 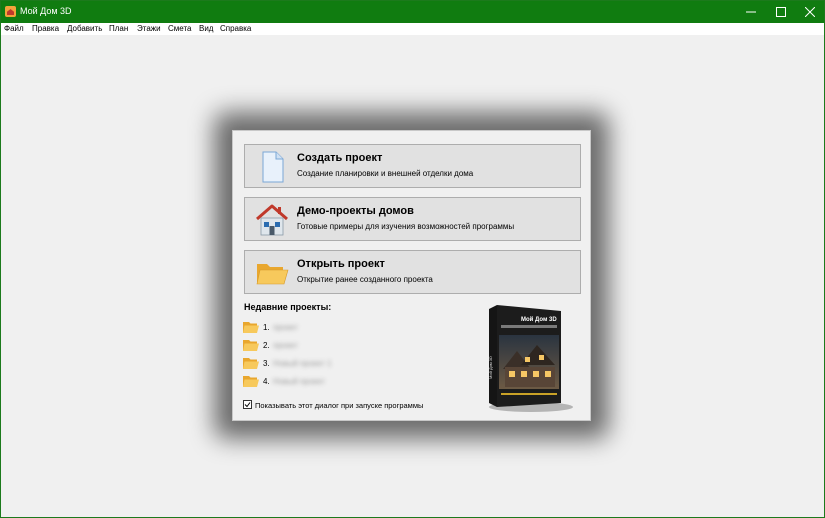 I want to click on menu-edit: Правка, so click(x=45, y=29).